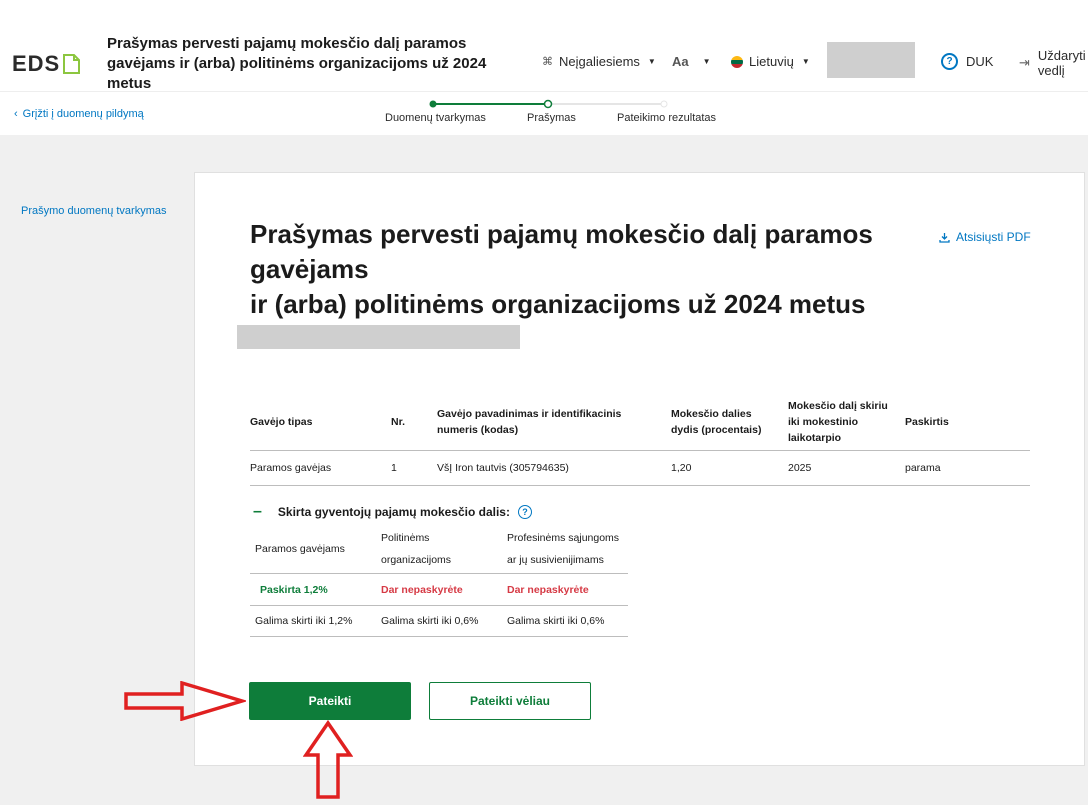 The image size is (1088, 805). I want to click on submit-later-button: Pateikti vėliau, so click(510, 701).